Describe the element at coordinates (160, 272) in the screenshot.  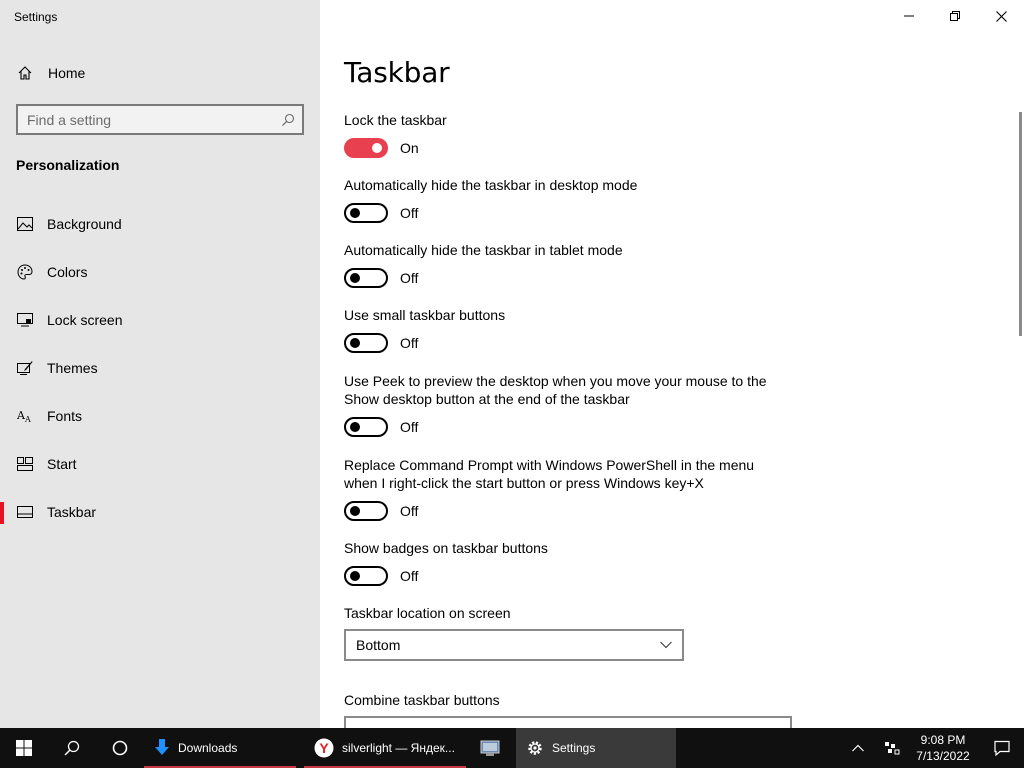
I see `sidebar-item-colors: Colors` at that location.